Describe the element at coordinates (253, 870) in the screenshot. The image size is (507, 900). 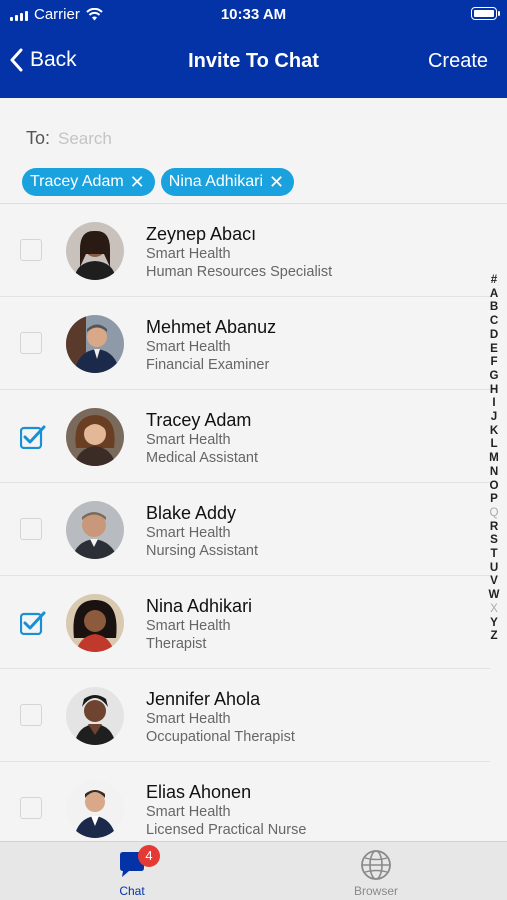
I see `tab-bar: 4 Chat Browser` at that location.